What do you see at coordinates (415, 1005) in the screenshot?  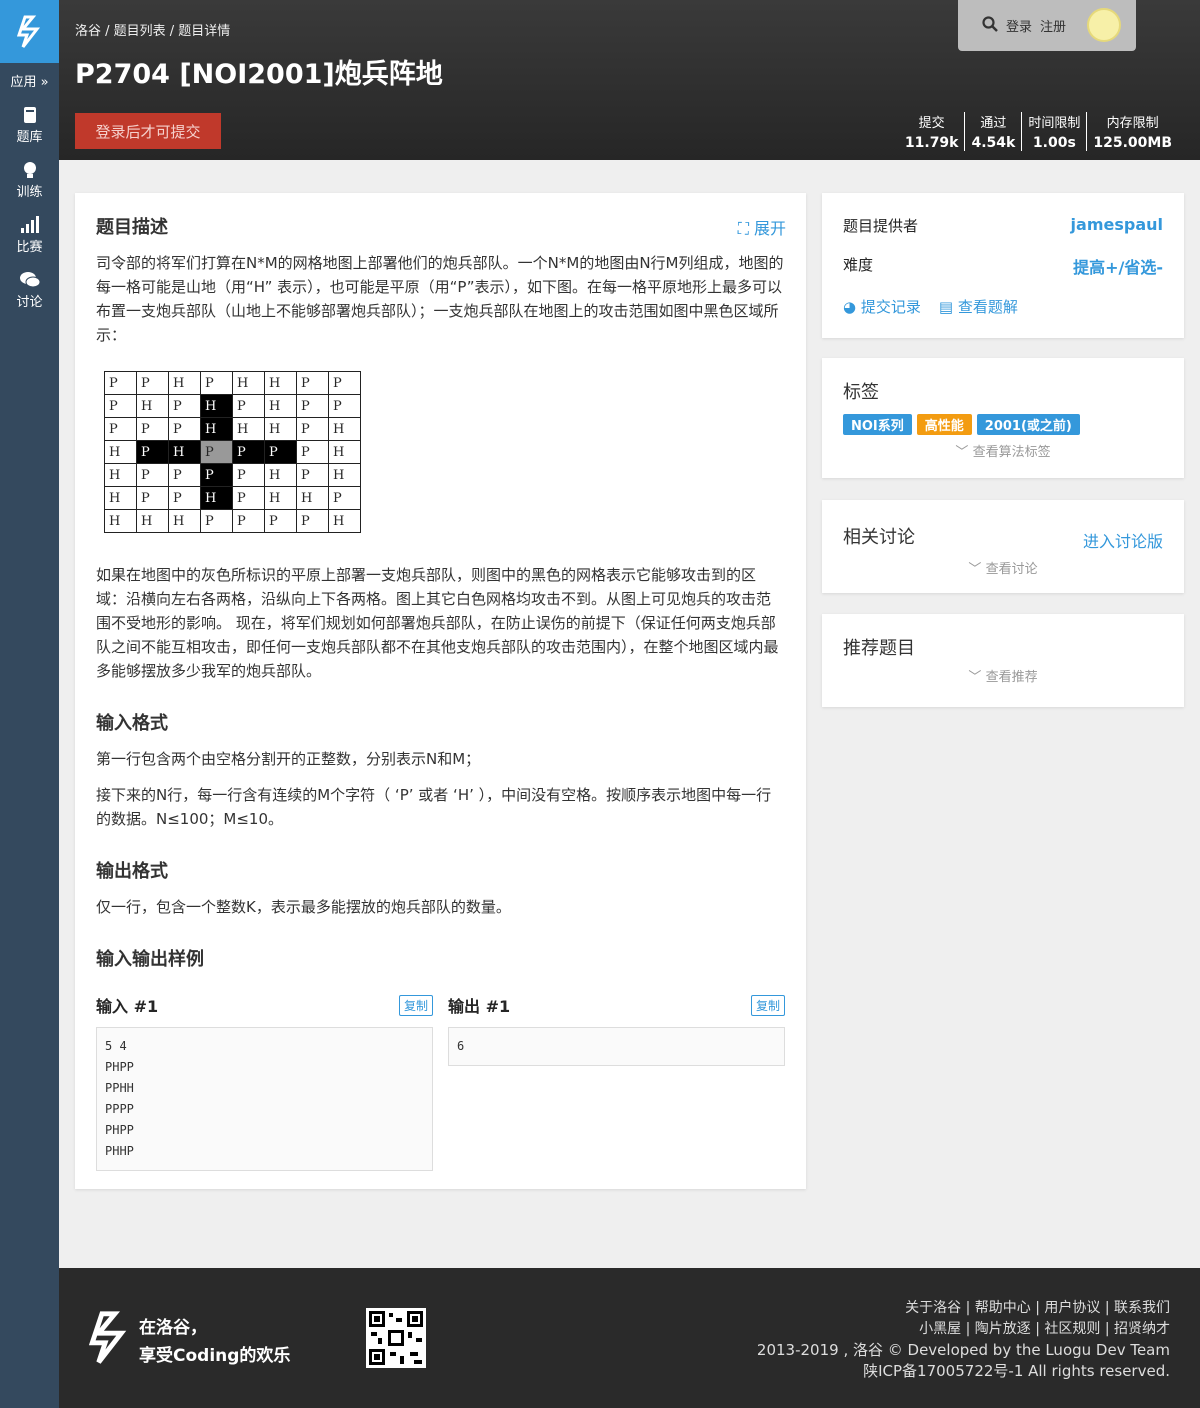 I see `copy-input-button: 复制` at bounding box center [415, 1005].